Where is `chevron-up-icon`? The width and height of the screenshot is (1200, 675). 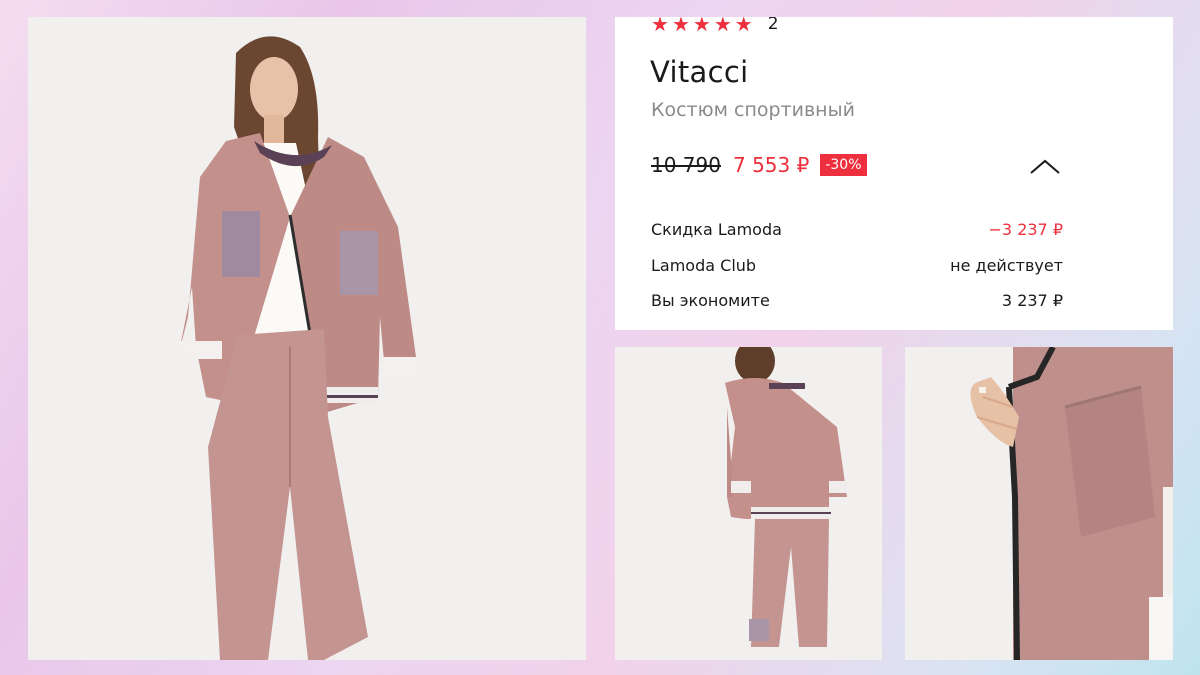
chevron-up-icon is located at coordinates (1045, 166).